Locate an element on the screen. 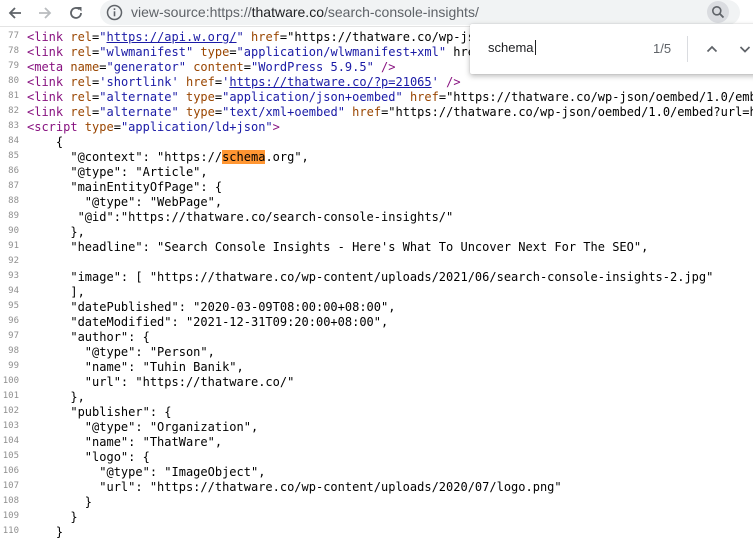  source-line: 105 "logo": { is located at coordinates (376, 457).